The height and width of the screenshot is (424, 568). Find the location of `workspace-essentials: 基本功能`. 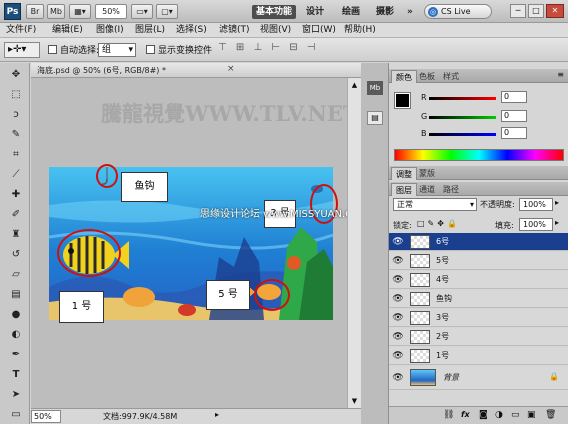

workspace-essentials: 基本功能 is located at coordinates (274, 12).